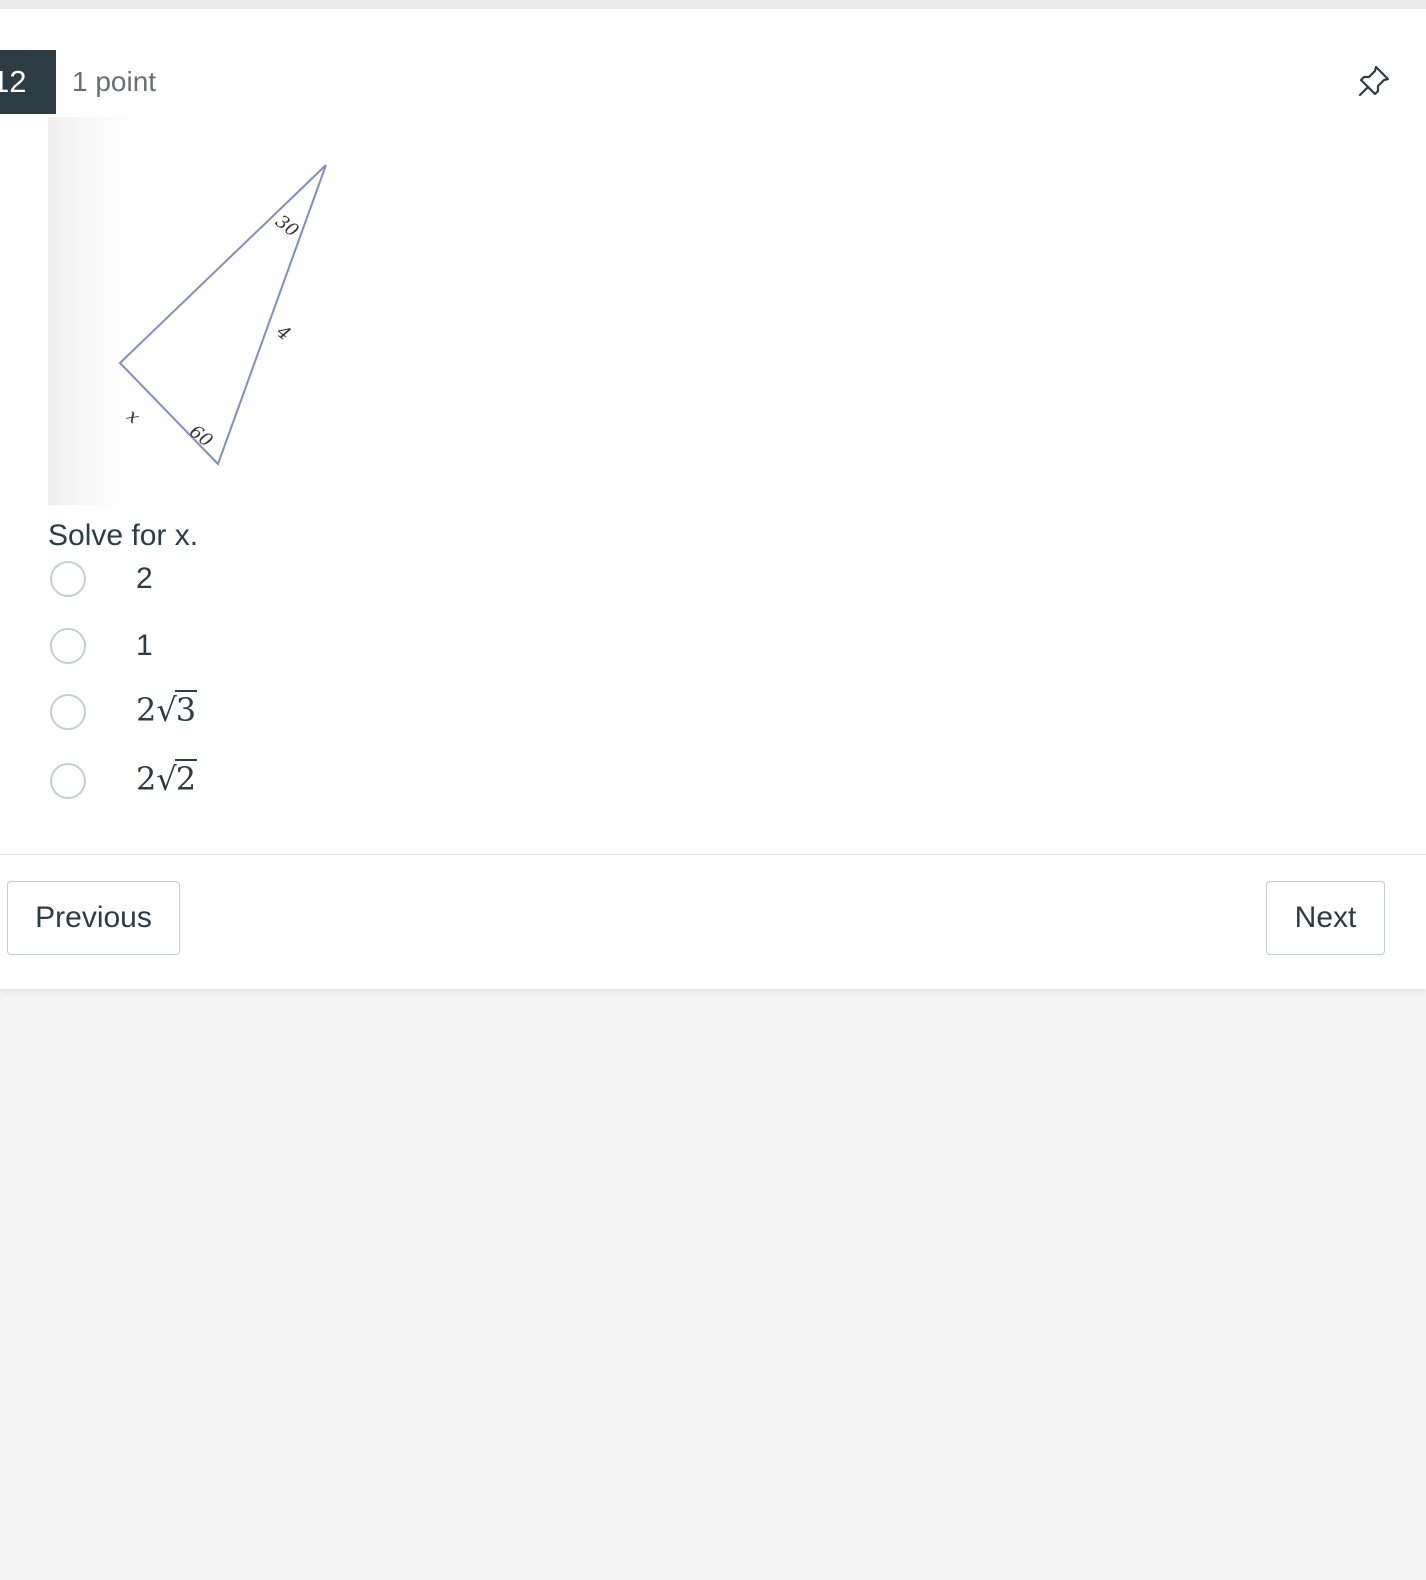 This screenshot has width=1426, height=1580. What do you see at coordinates (144, 645) in the screenshot?
I see `answer-label: 1` at bounding box center [144, 645].